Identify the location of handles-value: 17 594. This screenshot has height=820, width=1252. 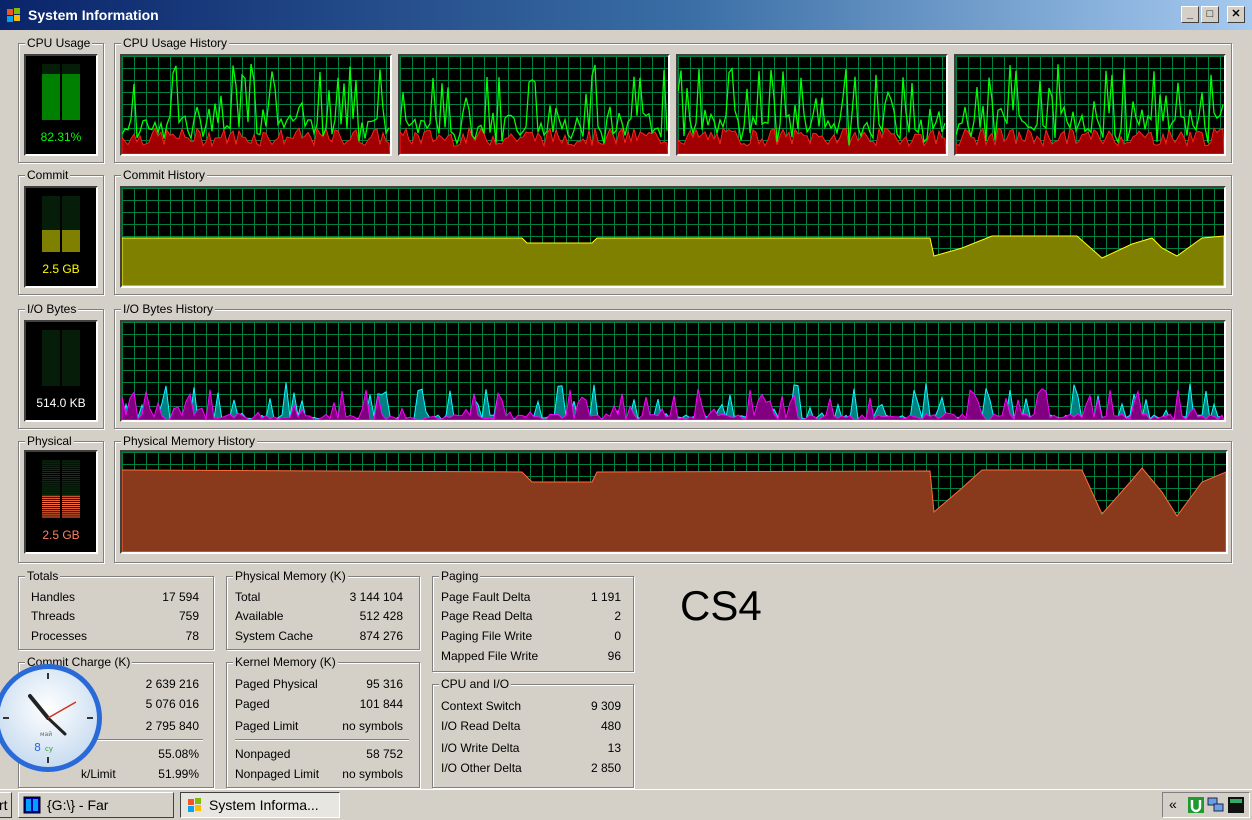
(180, 597).